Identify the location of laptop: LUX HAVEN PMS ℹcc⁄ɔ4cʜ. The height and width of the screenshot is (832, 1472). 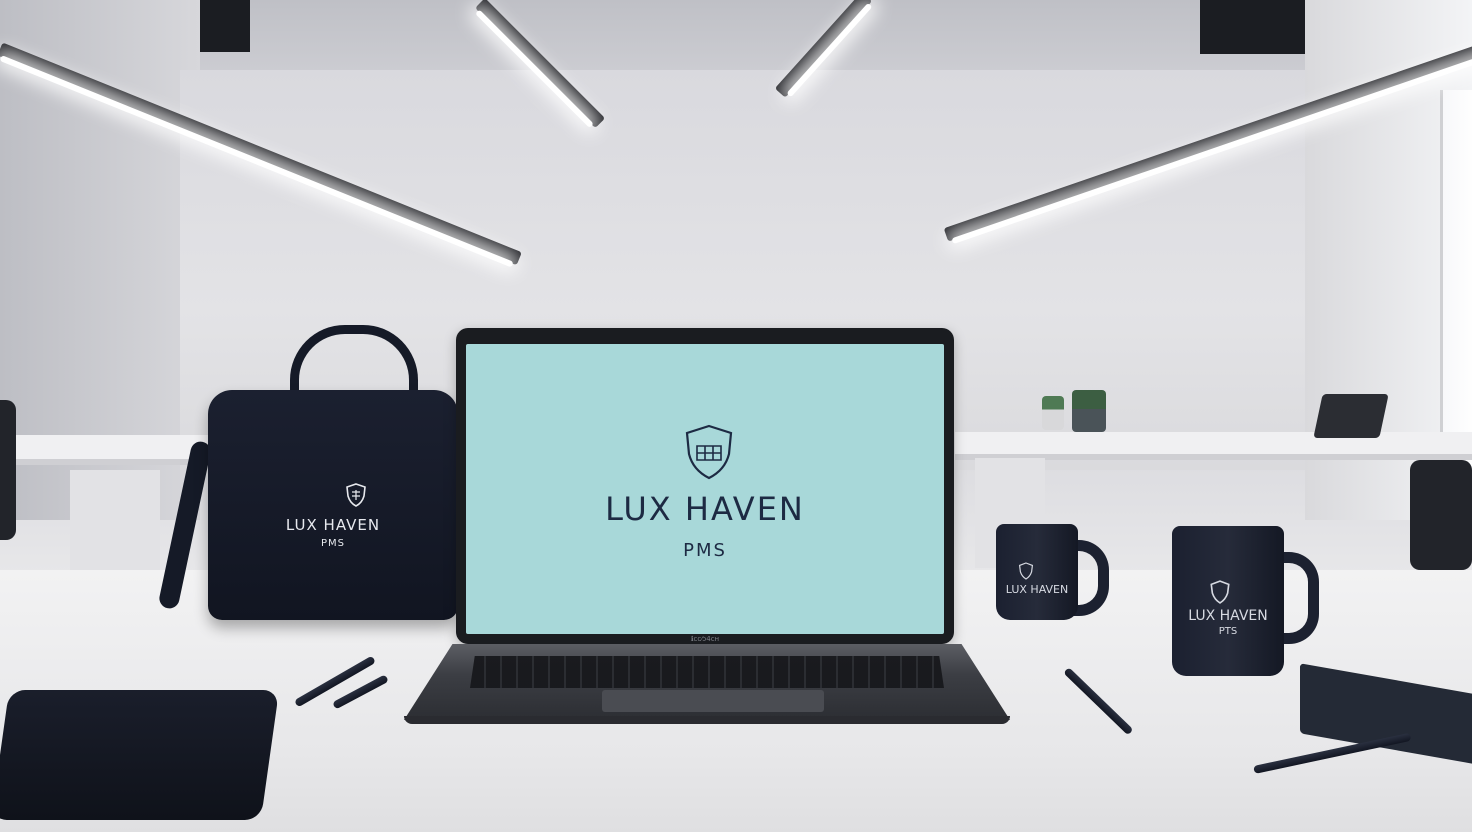
(705, 486).